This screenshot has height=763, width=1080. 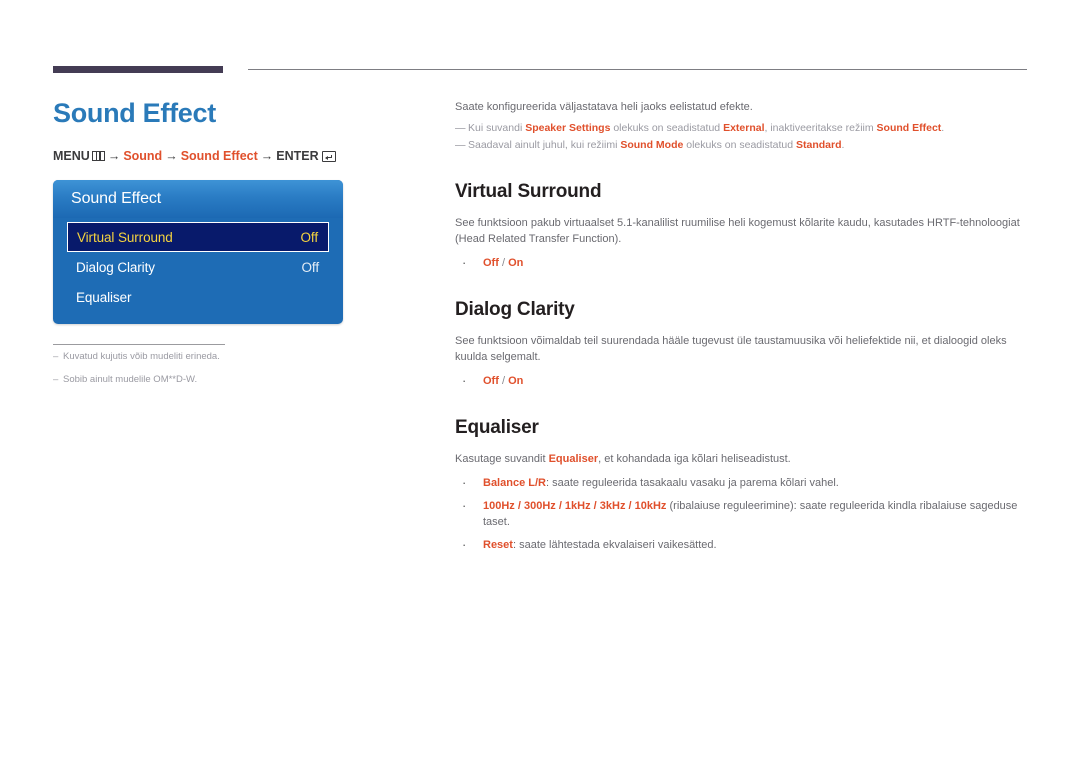 I want to click on bullet-virtual-surround-options: · Off / On, so click(x=742, y=263).